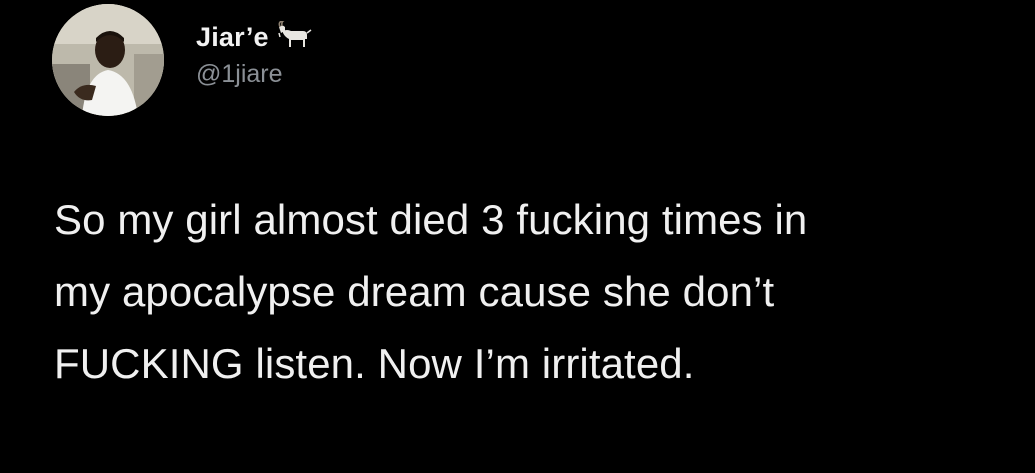 The image size is (1035, 473). I want to click on handle: @1jiare, so click(254, 74).